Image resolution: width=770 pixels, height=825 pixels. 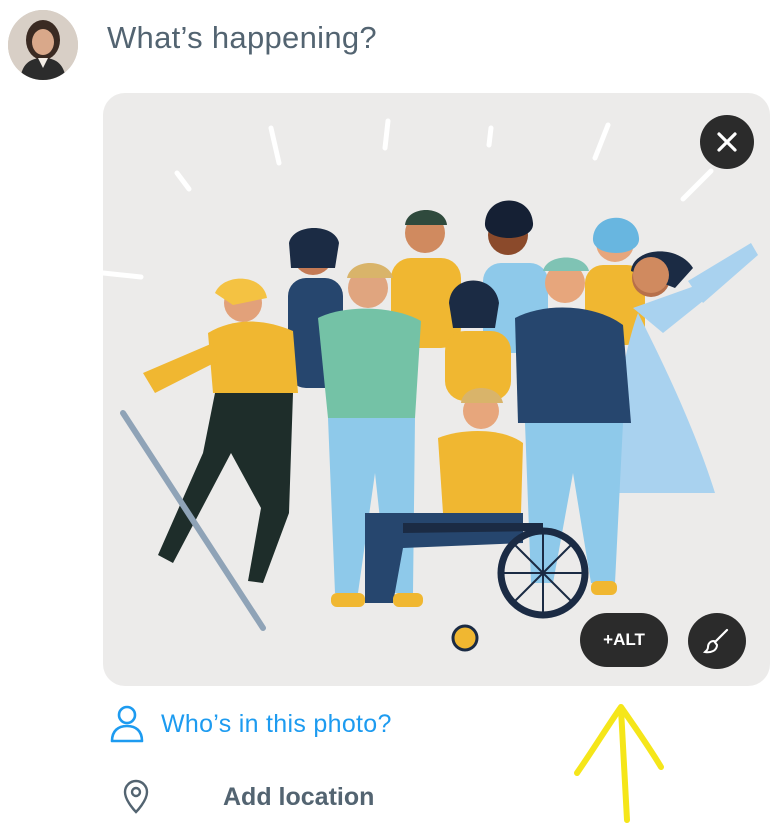 I want to click on add-location-label: Add location, so click(x=298, y=797).